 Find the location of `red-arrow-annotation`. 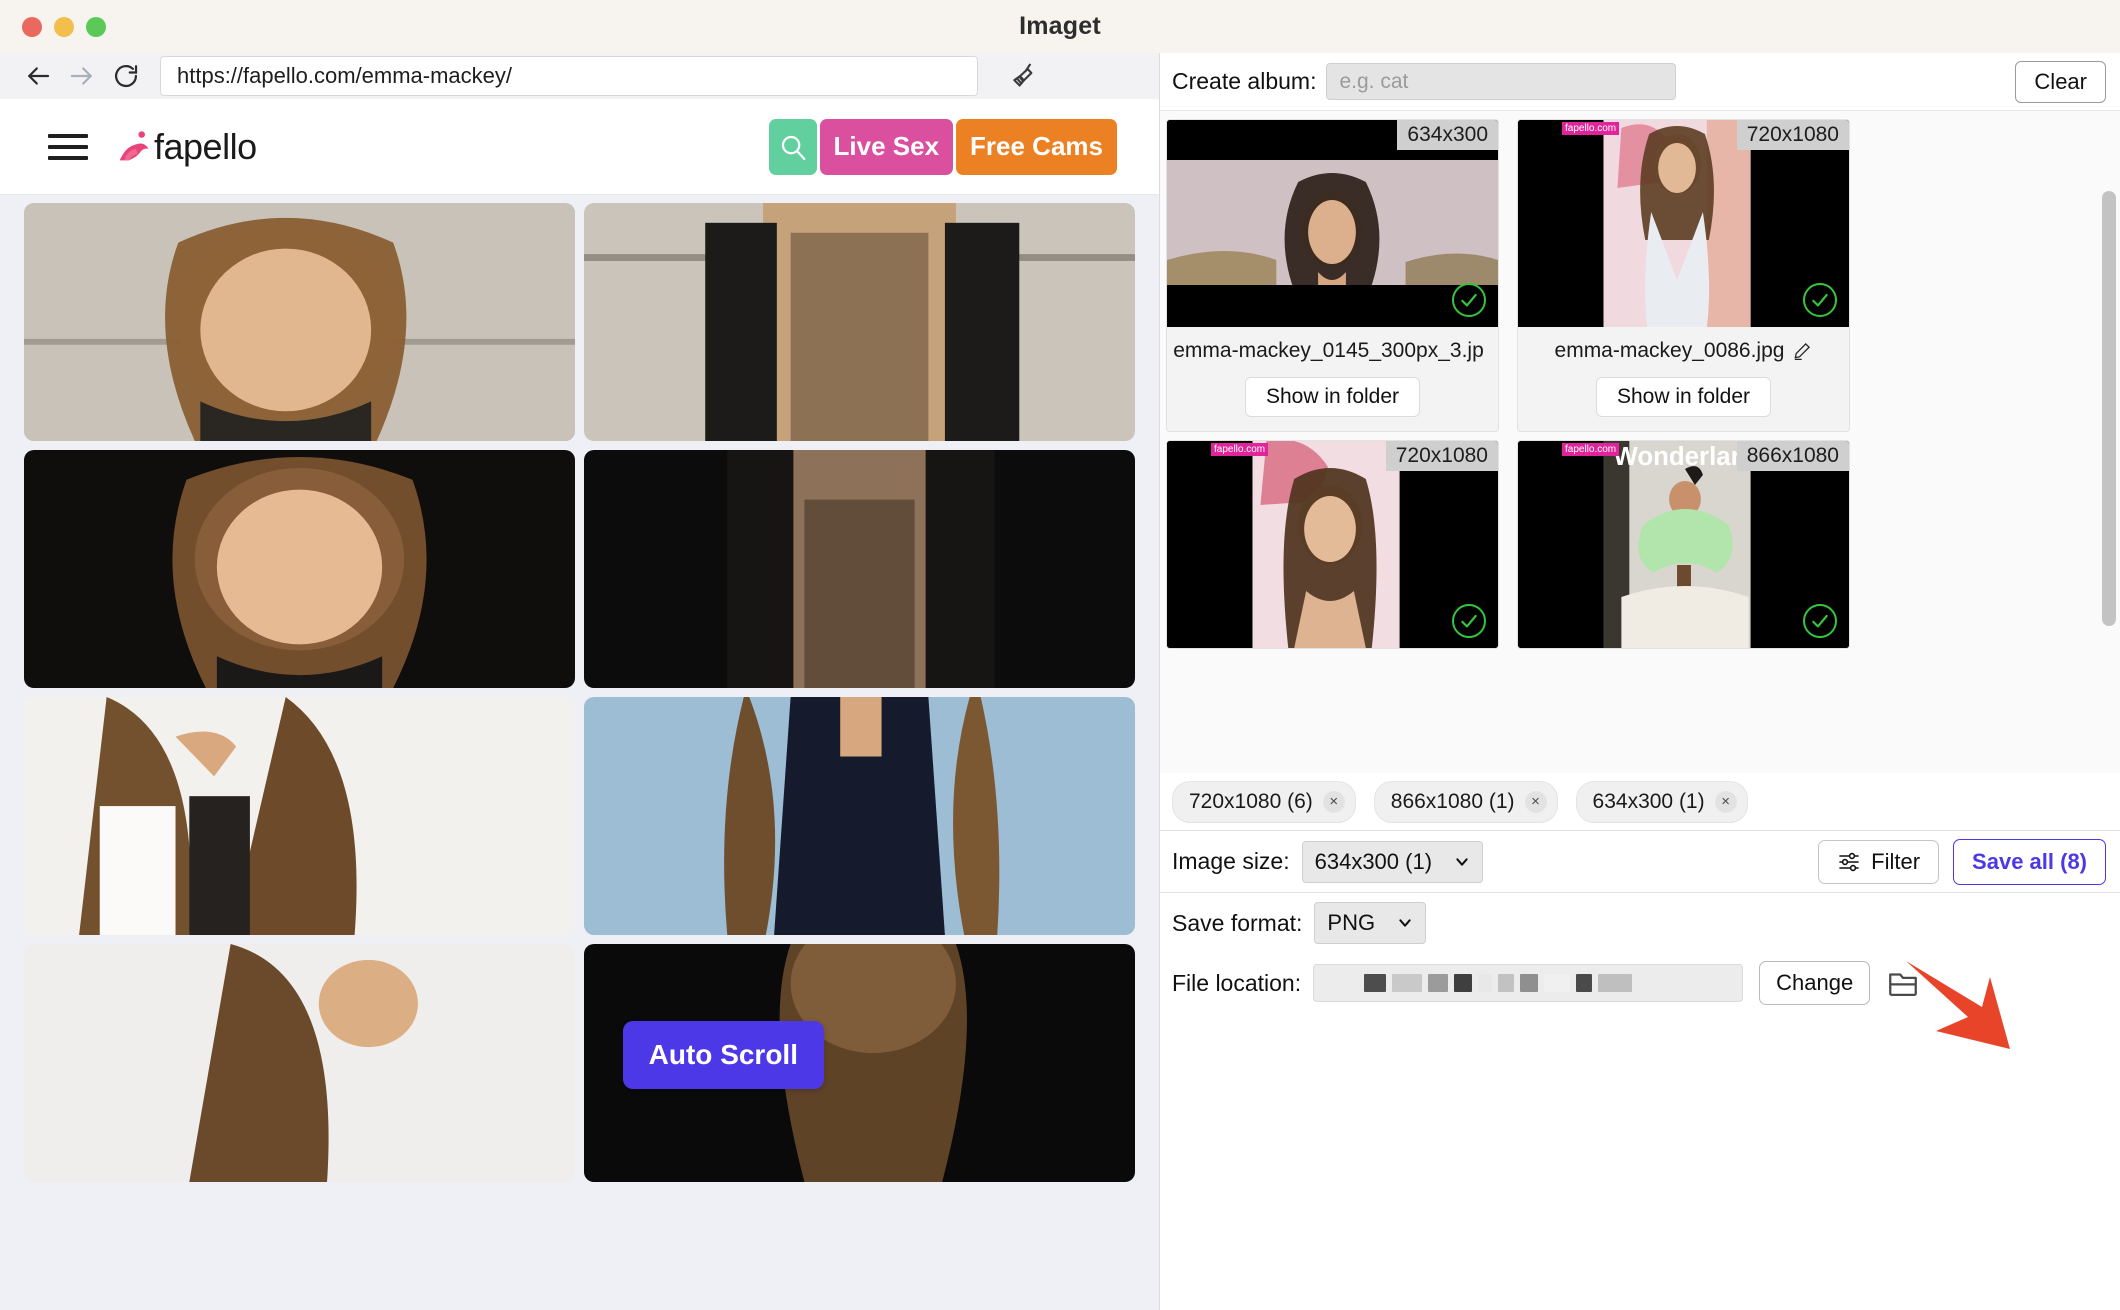

red-arrow-annotation is located at coordinates (1958, 1005).